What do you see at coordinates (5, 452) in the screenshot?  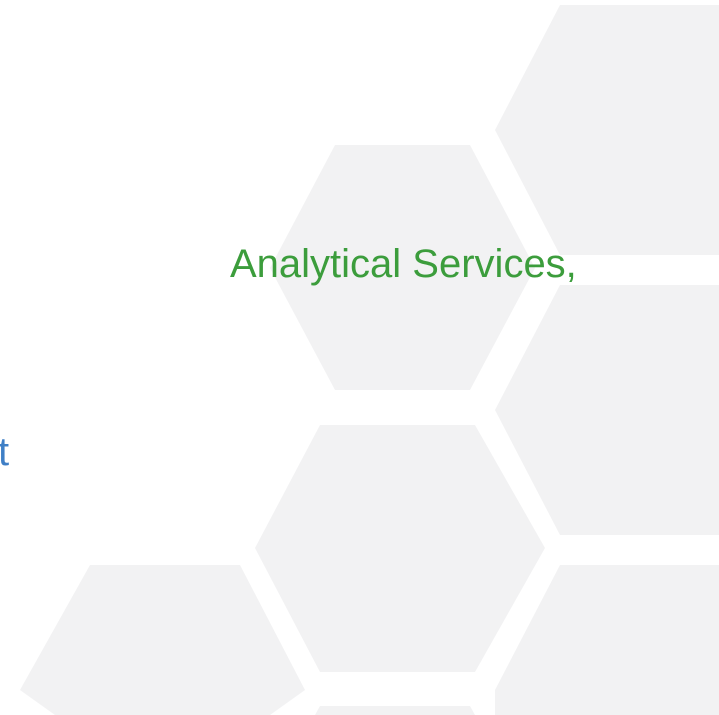 I see `title-text: t` at bounding box center [5, 452].